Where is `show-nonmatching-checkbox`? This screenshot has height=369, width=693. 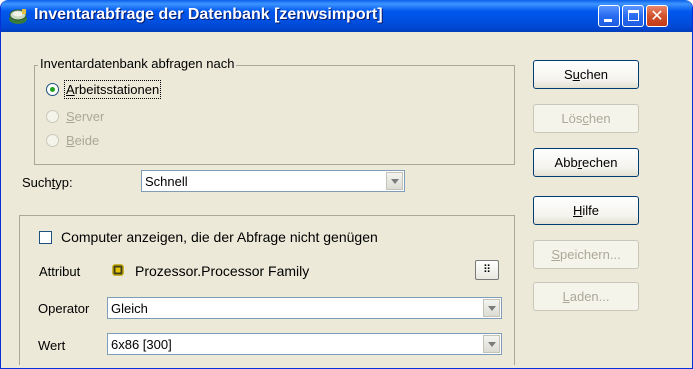
show-nonmatching-checkbox is located at coordinates (45, 237).